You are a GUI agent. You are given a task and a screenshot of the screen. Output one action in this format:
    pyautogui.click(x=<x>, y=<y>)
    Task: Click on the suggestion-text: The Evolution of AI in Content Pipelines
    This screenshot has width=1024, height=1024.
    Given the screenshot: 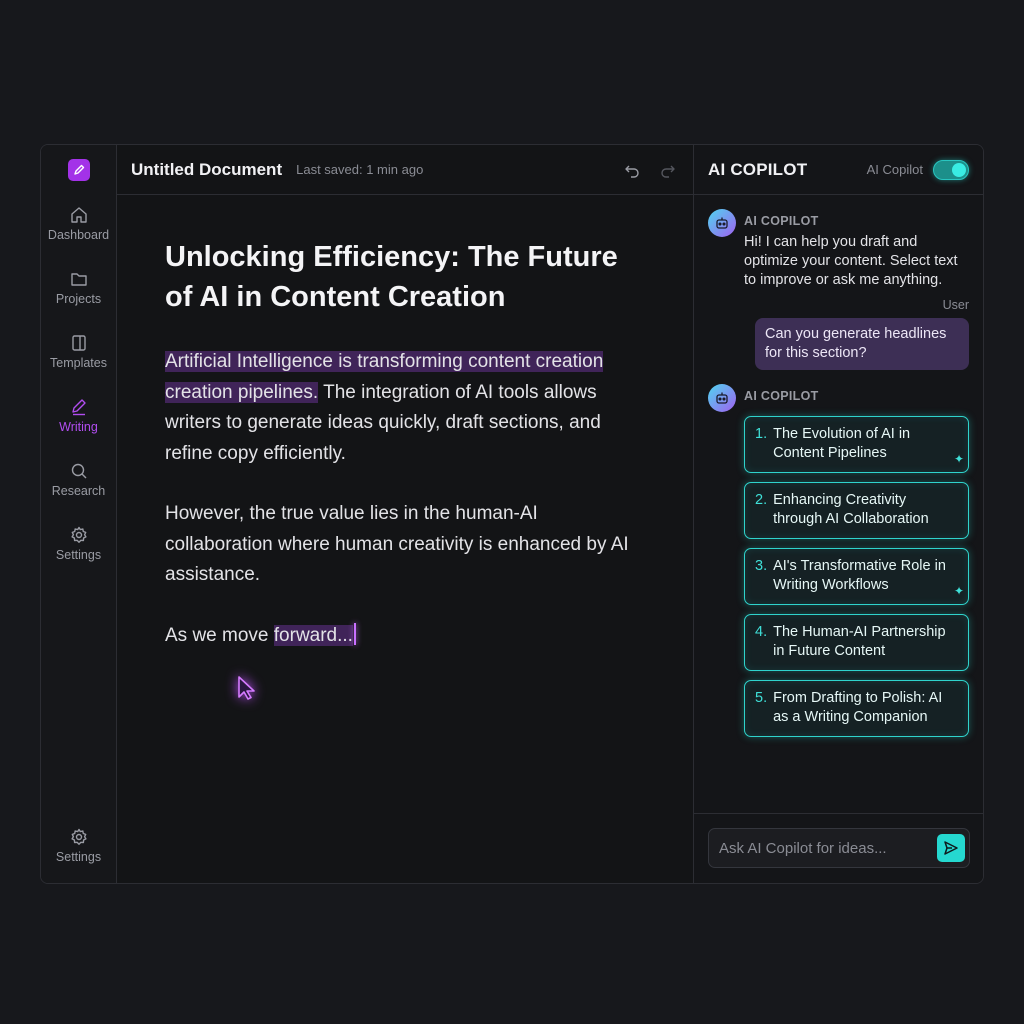 What is the action you would take?
    pyautogui.click(x=842, y=443)
    